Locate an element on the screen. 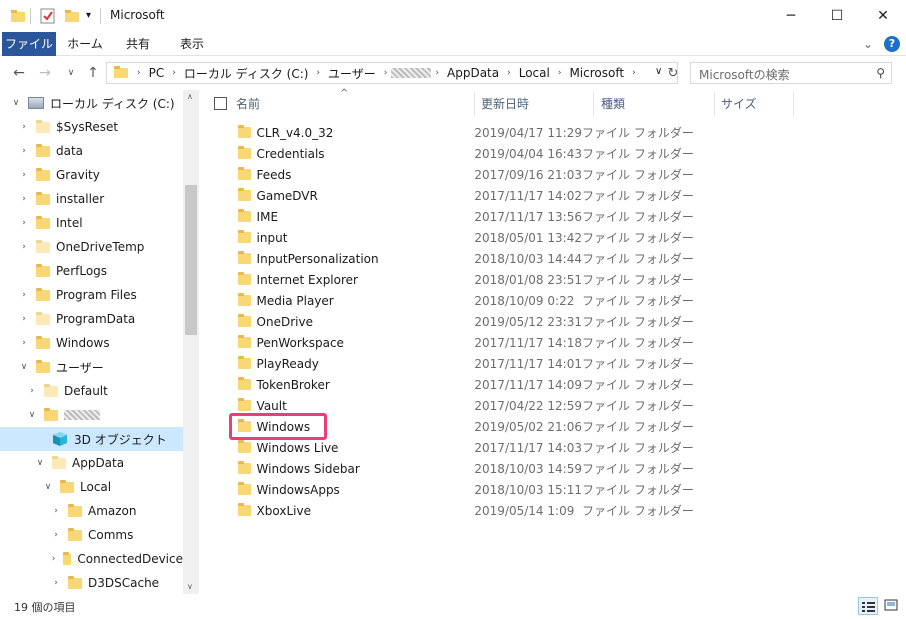 The image size is (906, 619). nav-scrollbar is located at coordinates (191, 342).